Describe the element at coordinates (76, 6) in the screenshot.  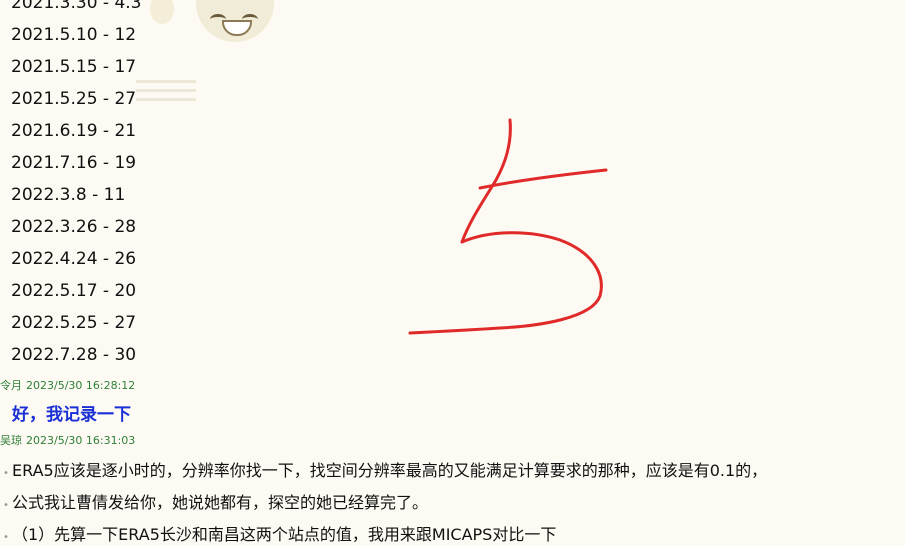
I see `date-range-item: 2021.3.30 - 4.3` at that location.